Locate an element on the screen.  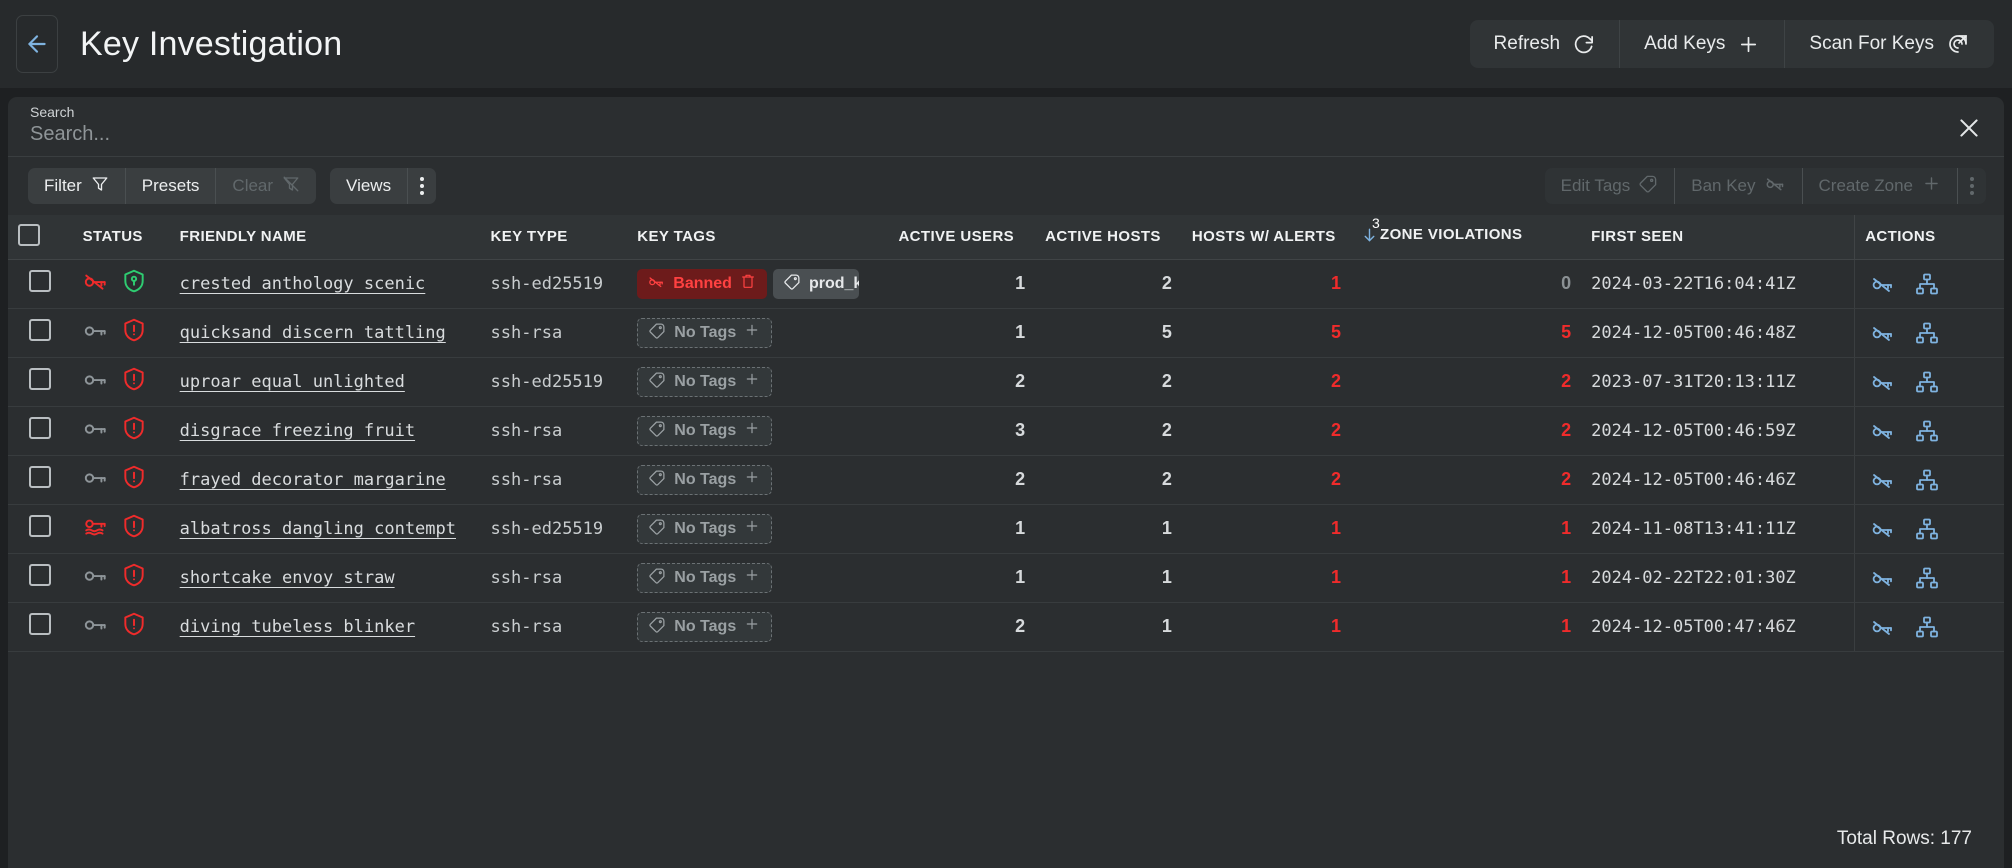
friendly-name-link: diving tubeless blinker is located at coordinates (297, 627).